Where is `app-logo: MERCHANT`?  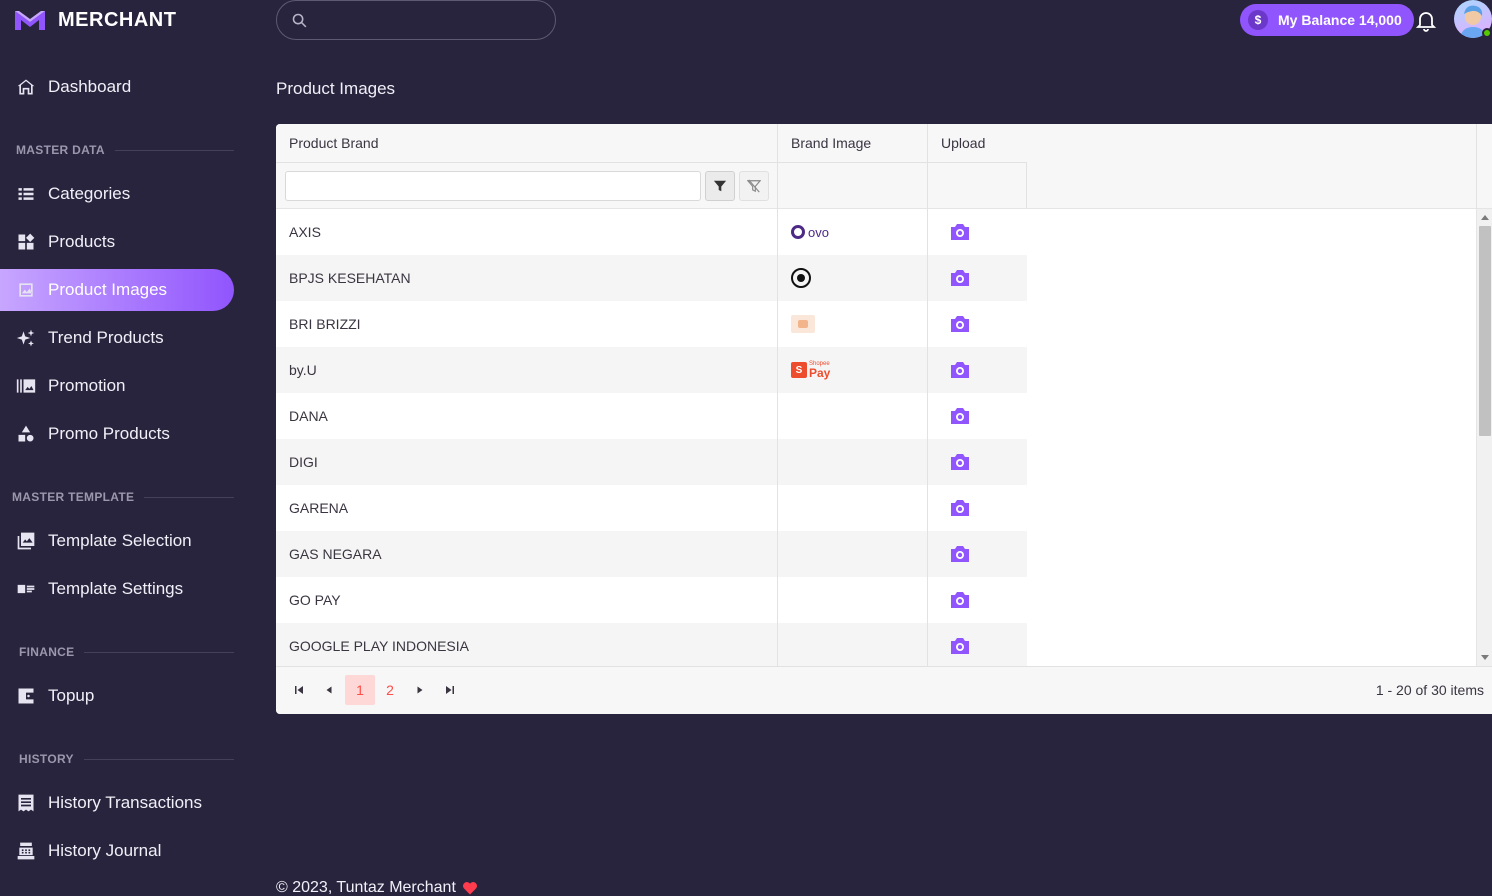
app-logo: MERCHANT is located at coordinates (95, 20).